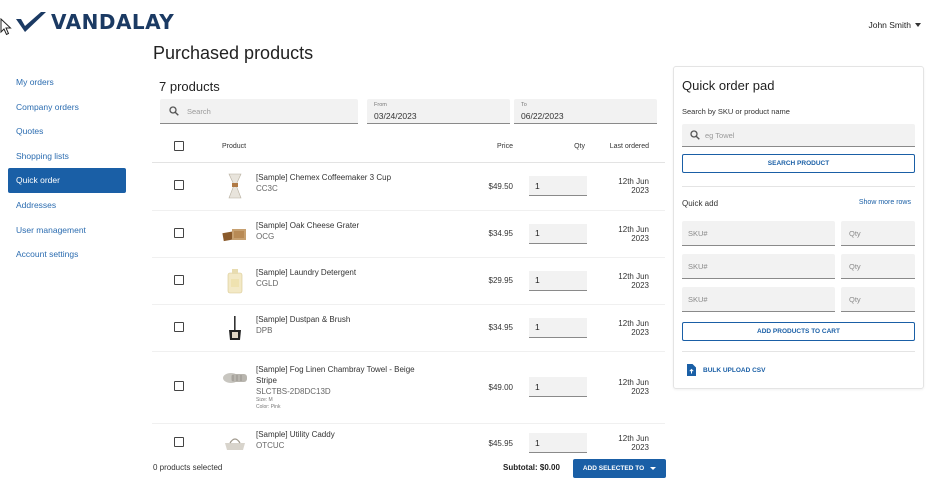  Describe the element at coordinates (187, 147) in the screenshot. I see `select-all-cell` at that location.